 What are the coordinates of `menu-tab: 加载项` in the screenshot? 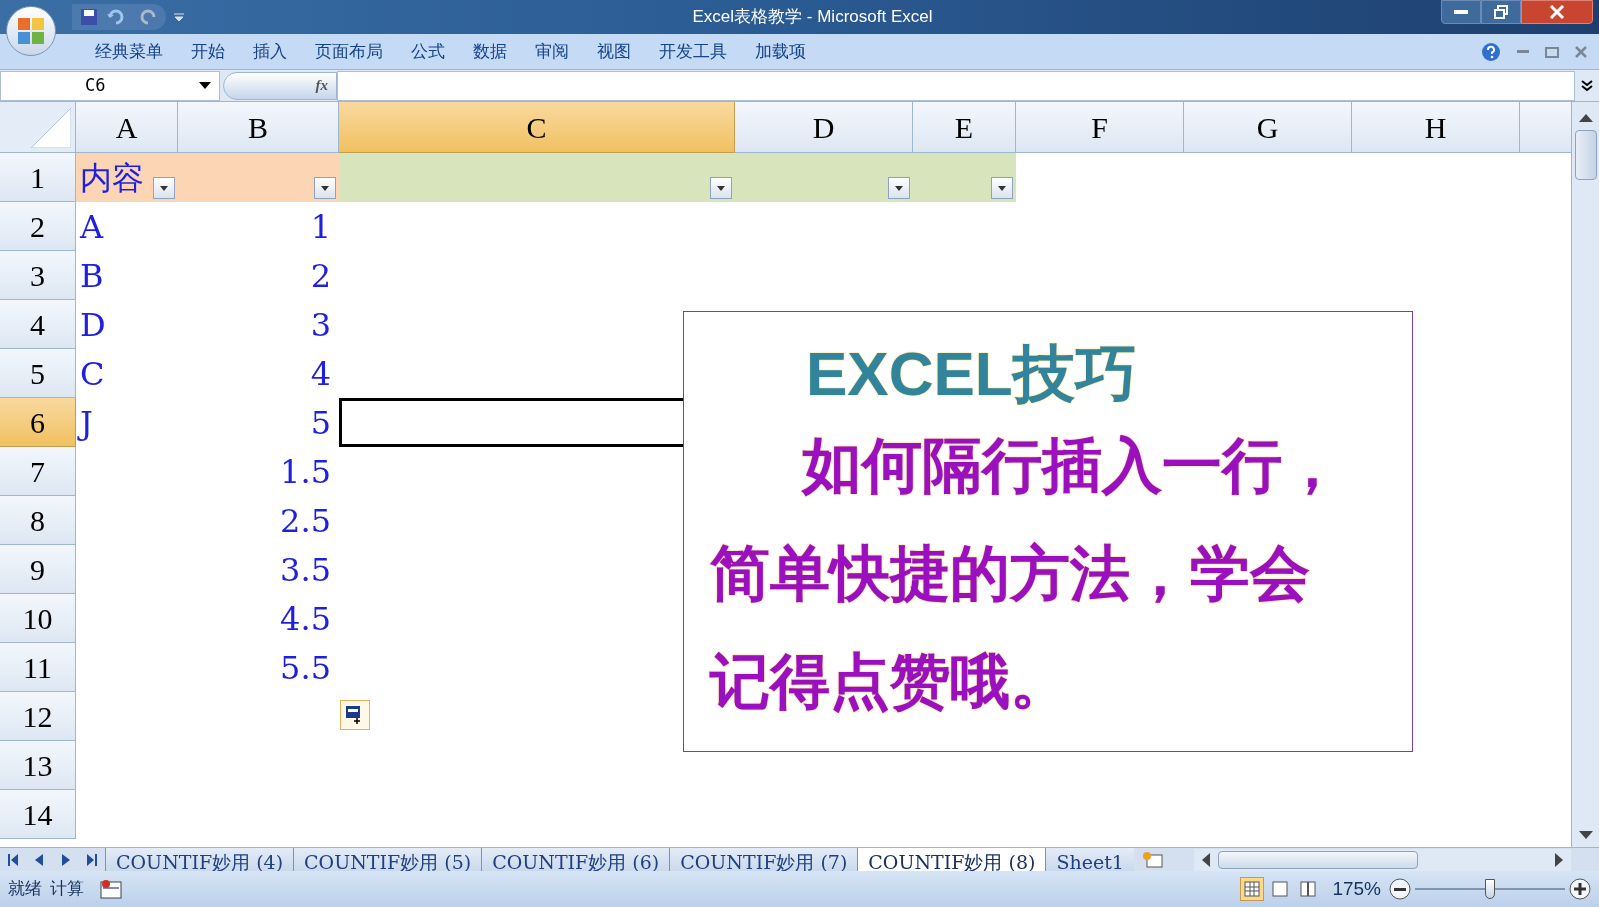 It's located at (780, 51).